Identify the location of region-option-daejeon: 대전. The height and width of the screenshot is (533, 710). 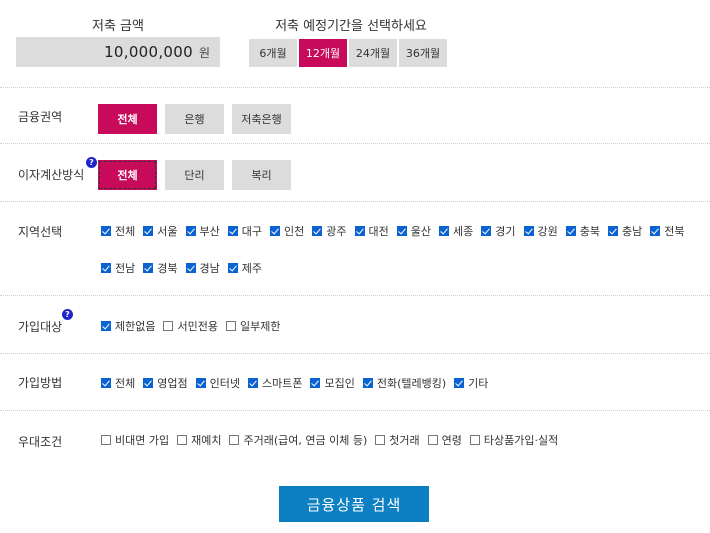
(371, 231).